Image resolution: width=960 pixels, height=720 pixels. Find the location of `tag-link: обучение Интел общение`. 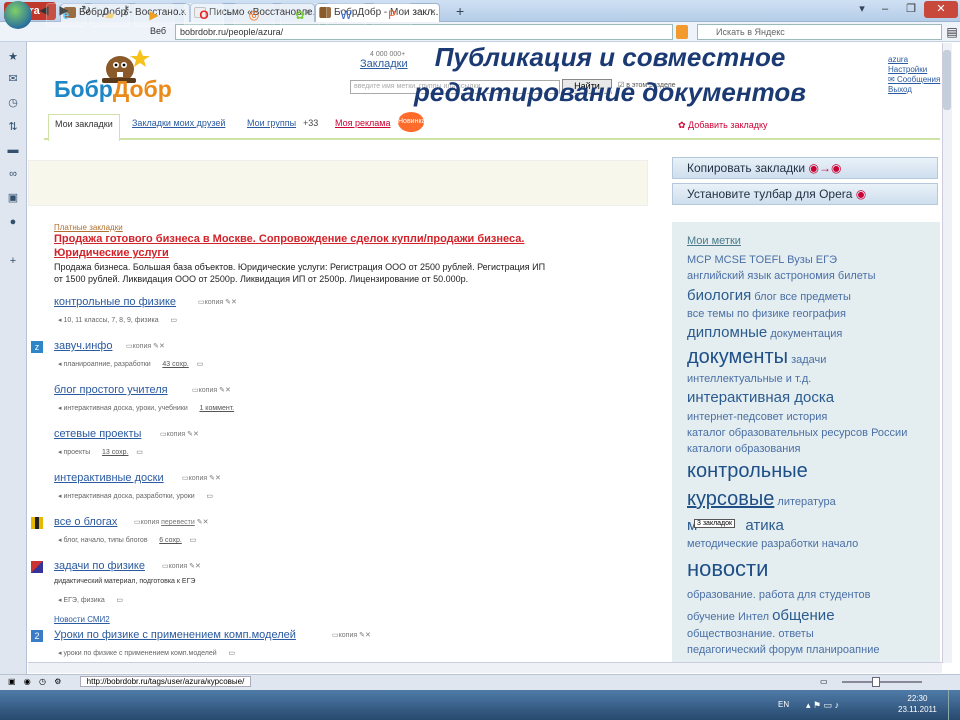

tag-link: обучение Интел общение is located at coordinates (761, 615).